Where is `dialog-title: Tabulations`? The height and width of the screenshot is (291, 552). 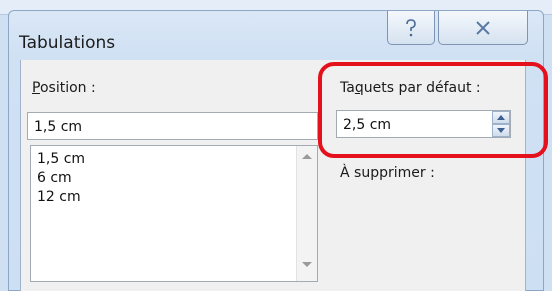
dialog-title: Tabulations is located at coordinates (67, 43).